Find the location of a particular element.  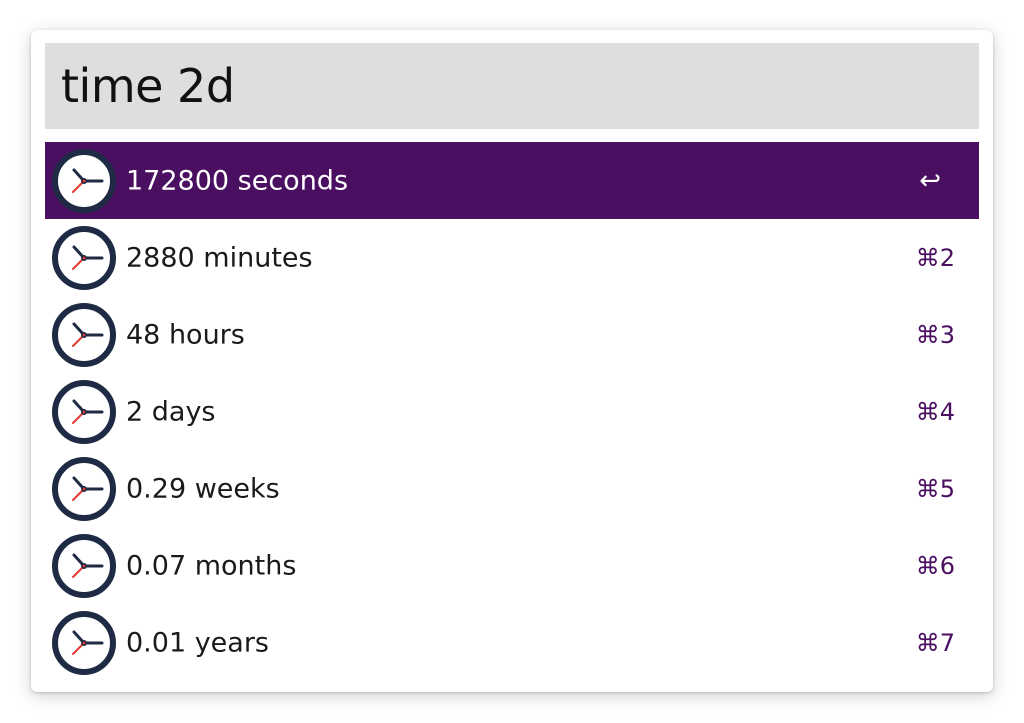

result-row: 48 hours ⌘3 is located at coordinates (512, 334).